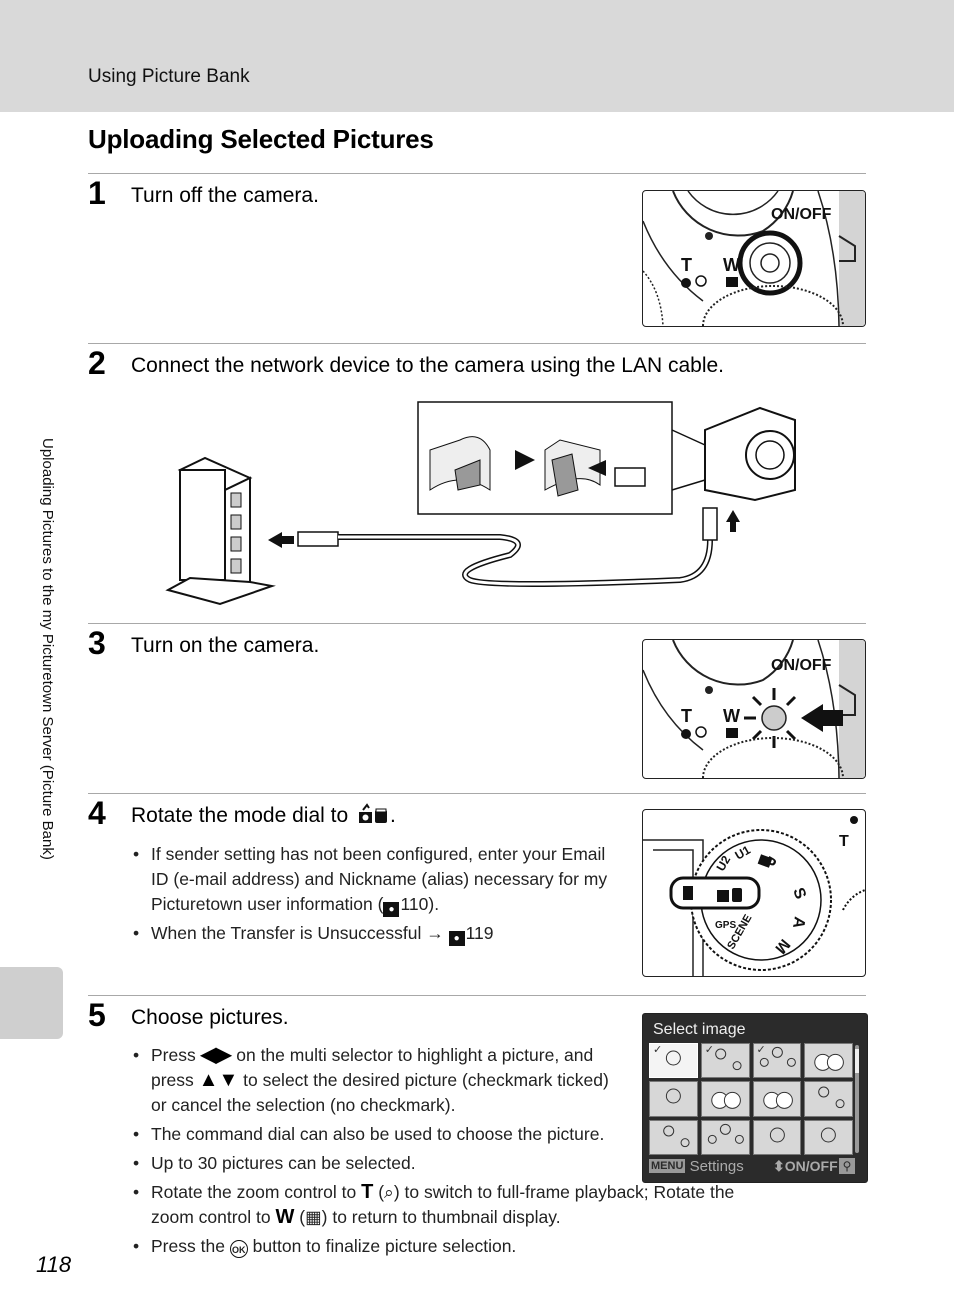 This screenshot has width=954, height=1314. I want to click on mode-dial-figure: P S A M SCENE GPS U1 U2 T, so click(754, 893).